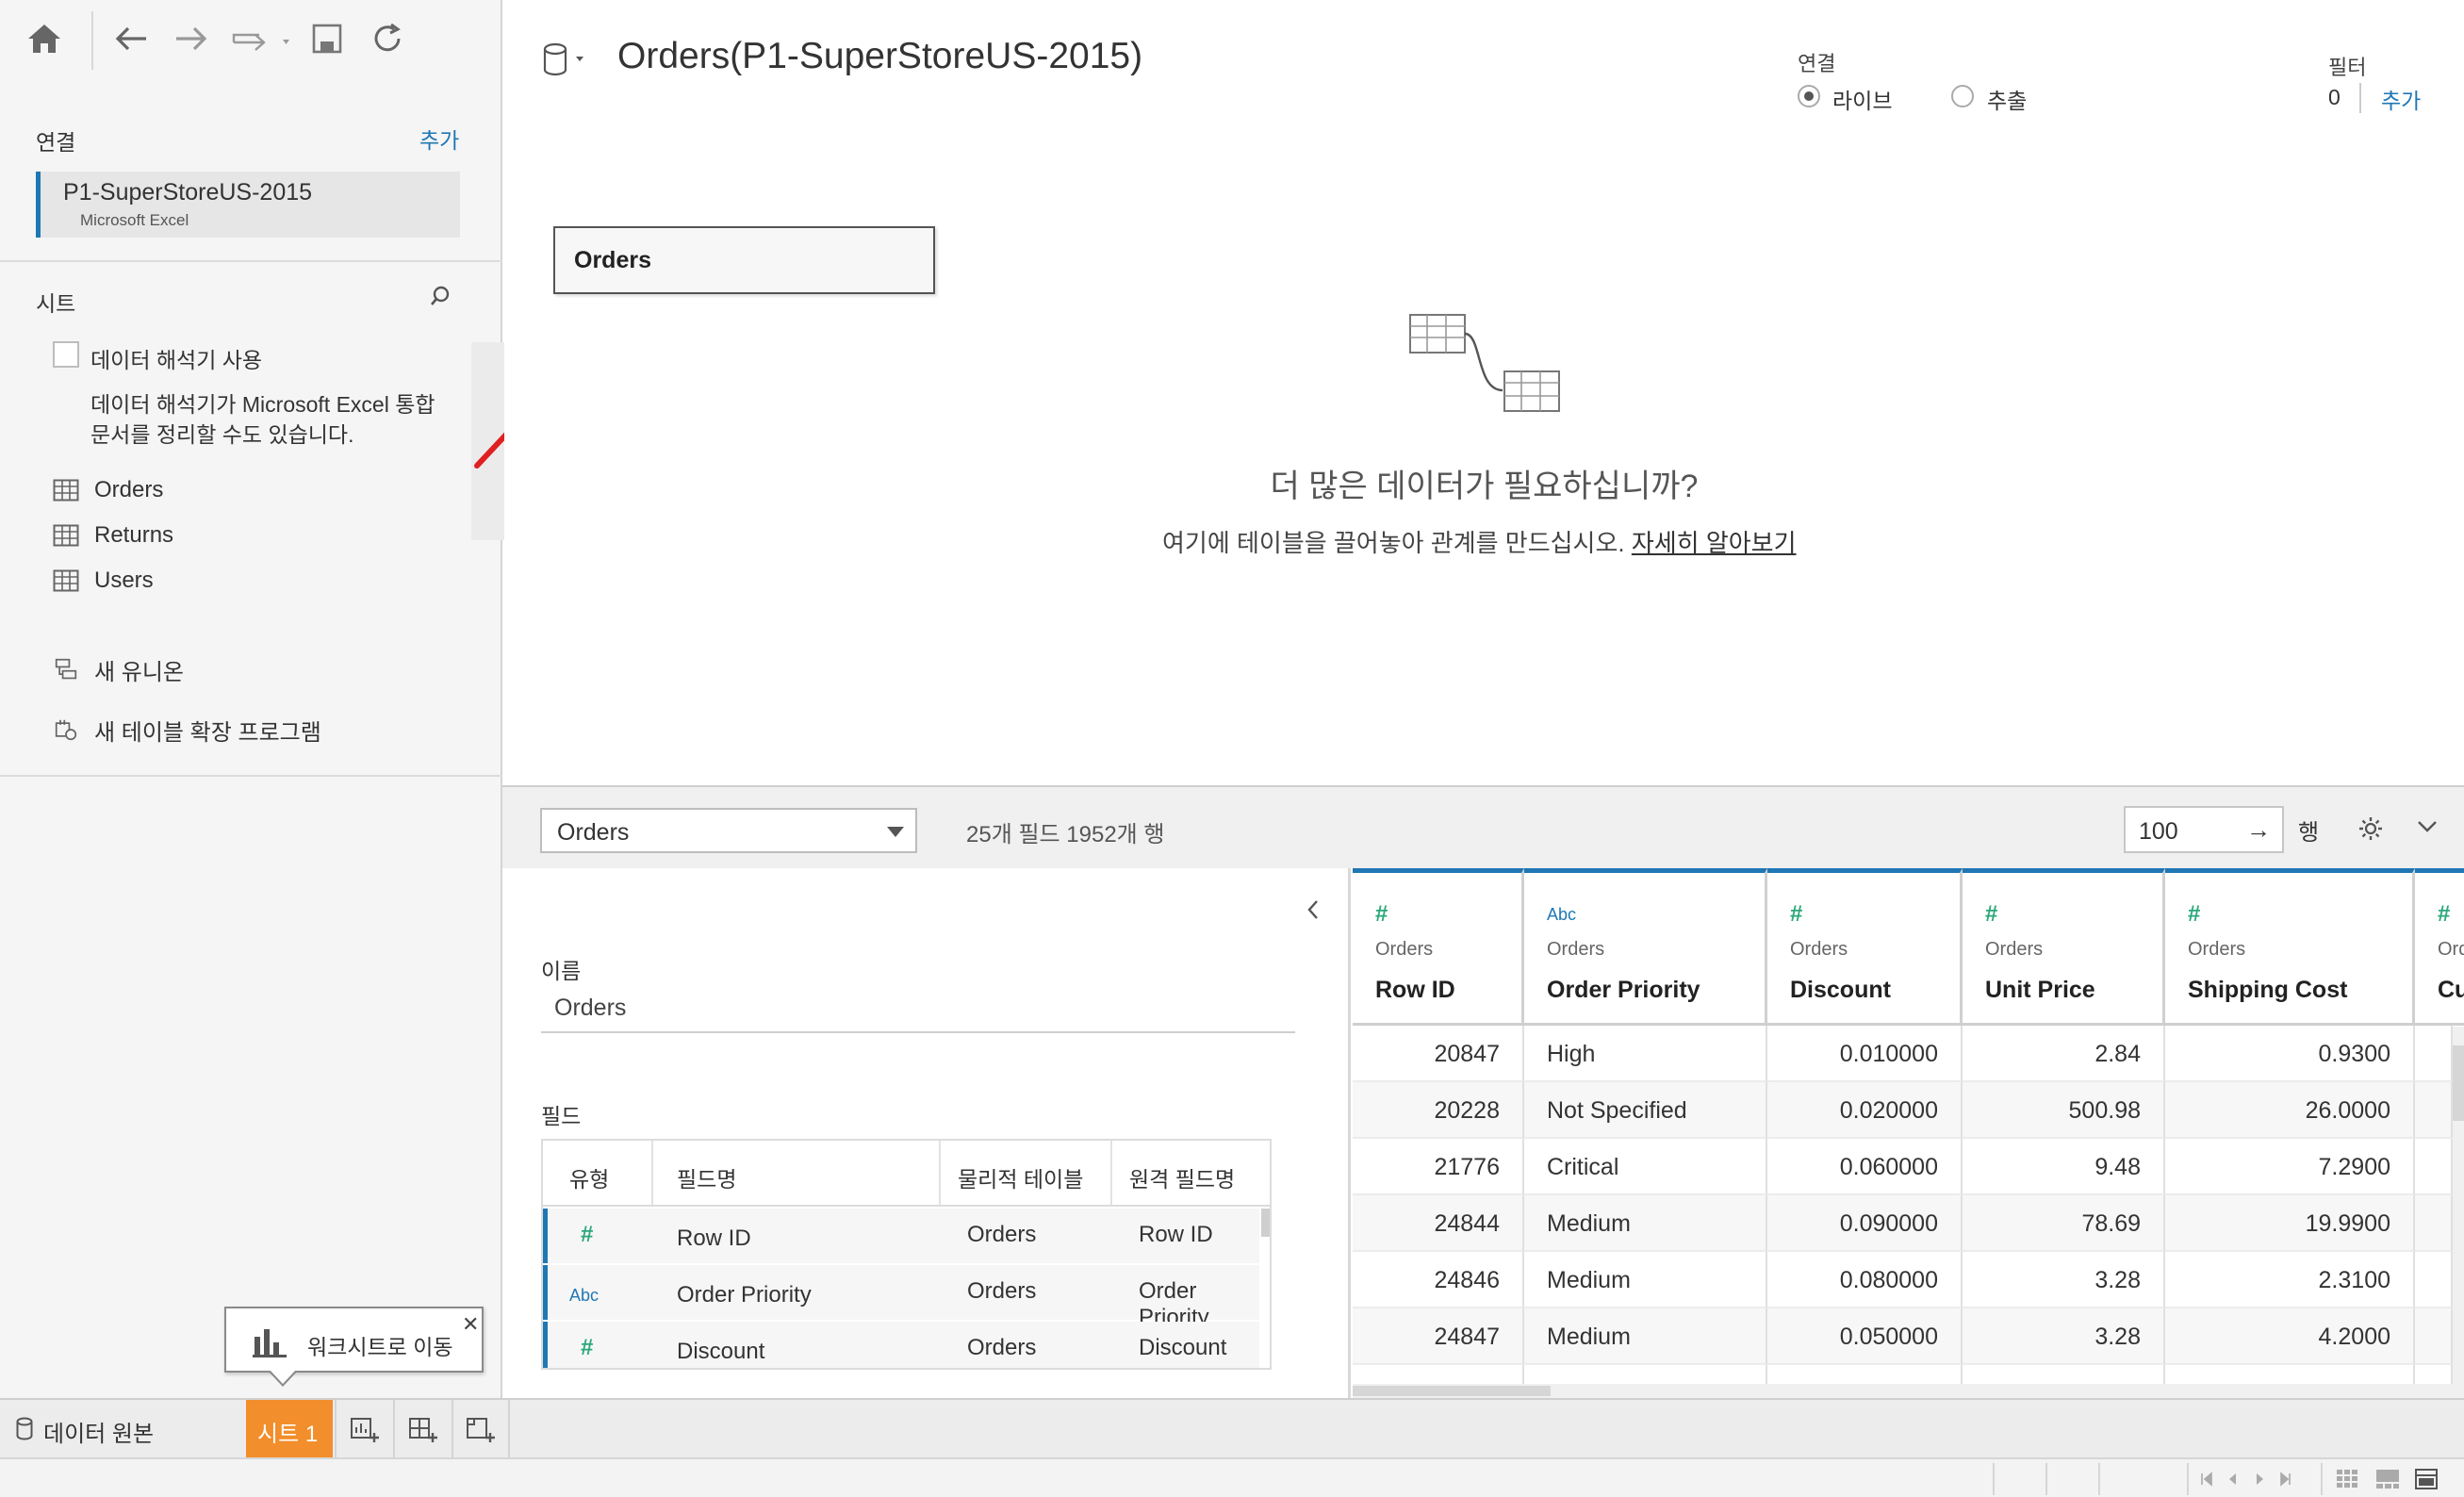 The height and width of the screenshot is (1497, 2464). Describe the element at coordinates (2401, 99) in the screenshot. I see `add-filter-link: 추가` at that location.